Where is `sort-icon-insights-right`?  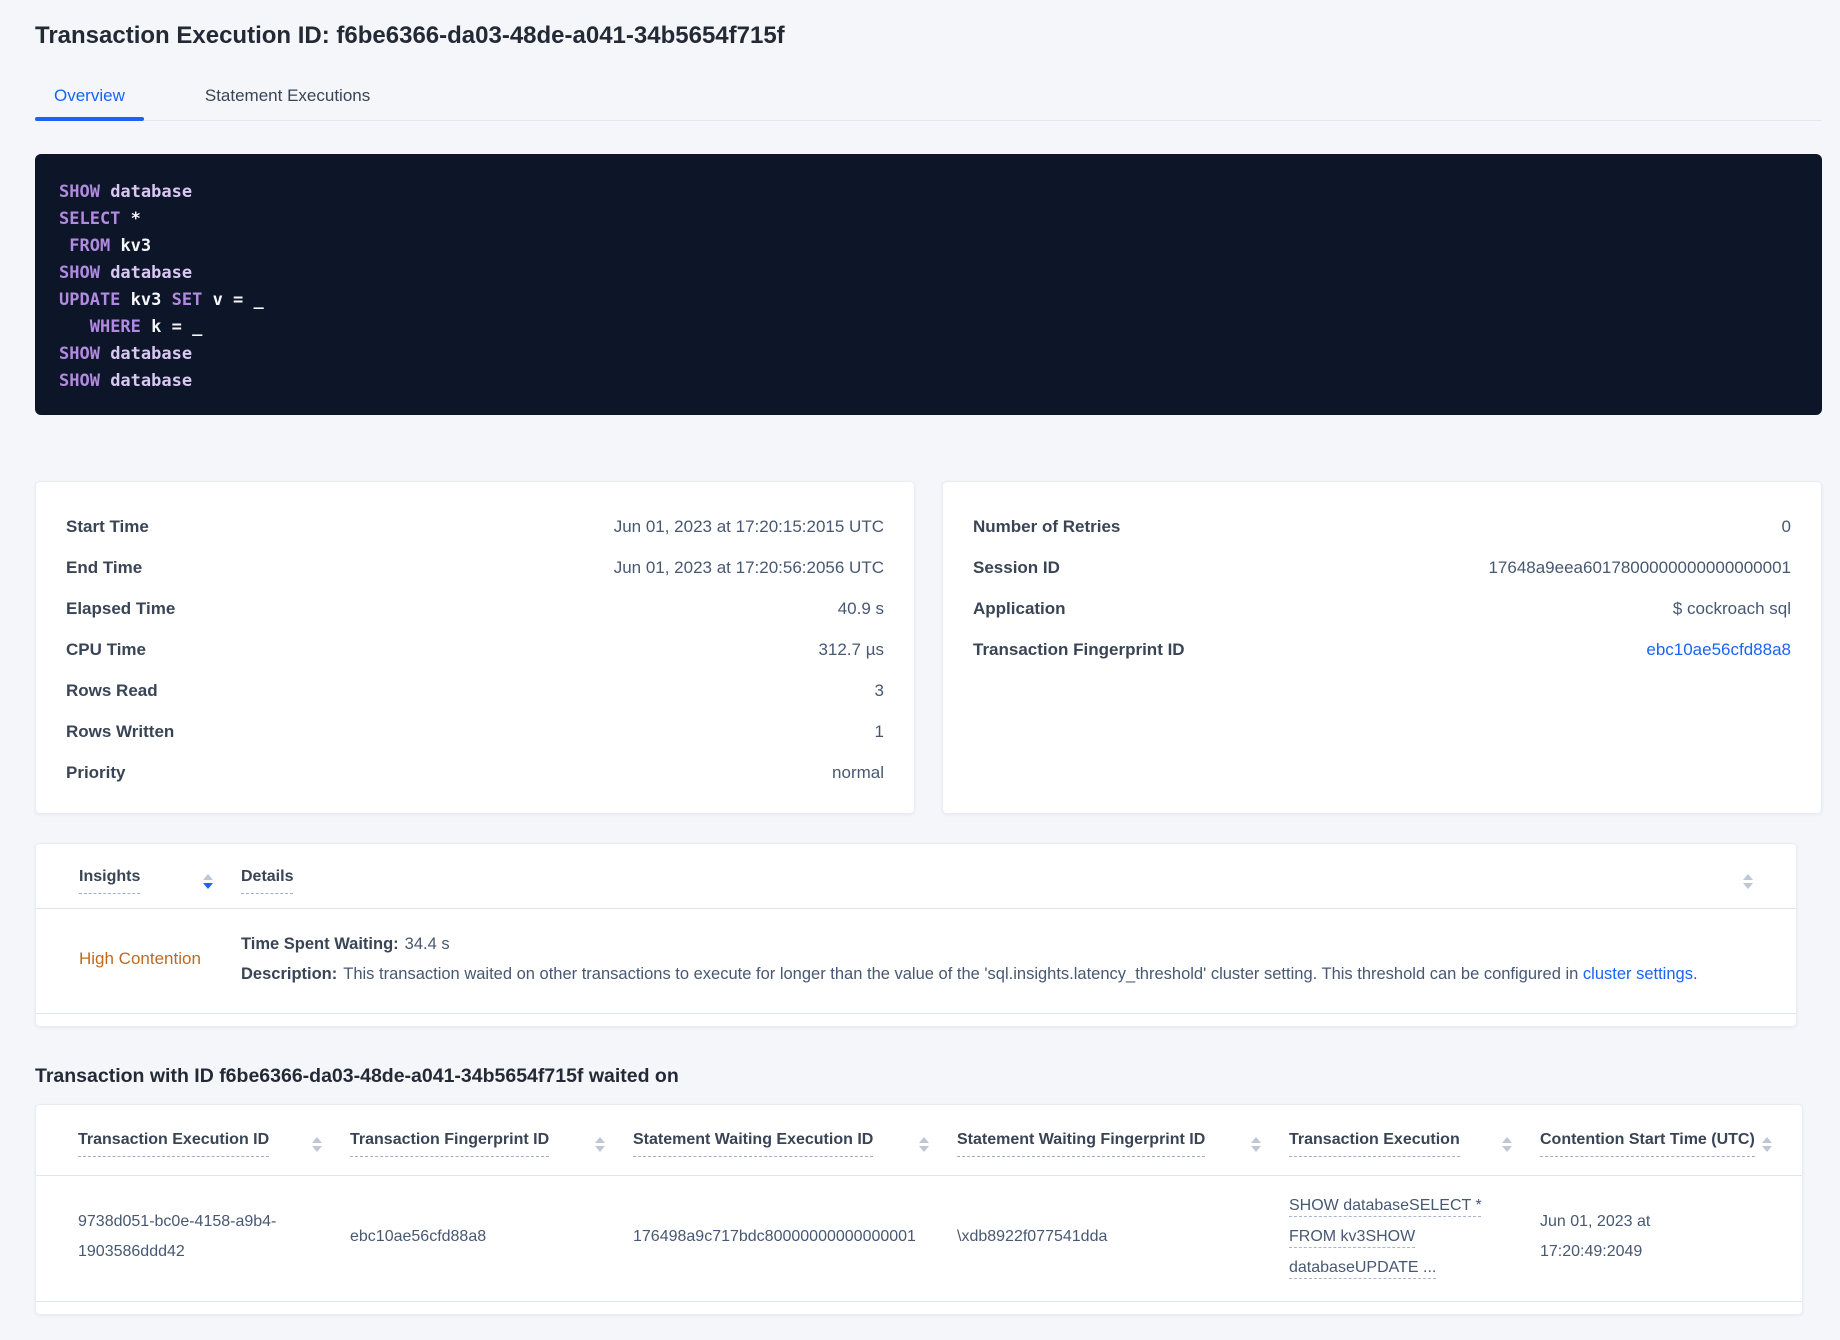 sort-icon-insights-right is located at coordinates (1748, 881).